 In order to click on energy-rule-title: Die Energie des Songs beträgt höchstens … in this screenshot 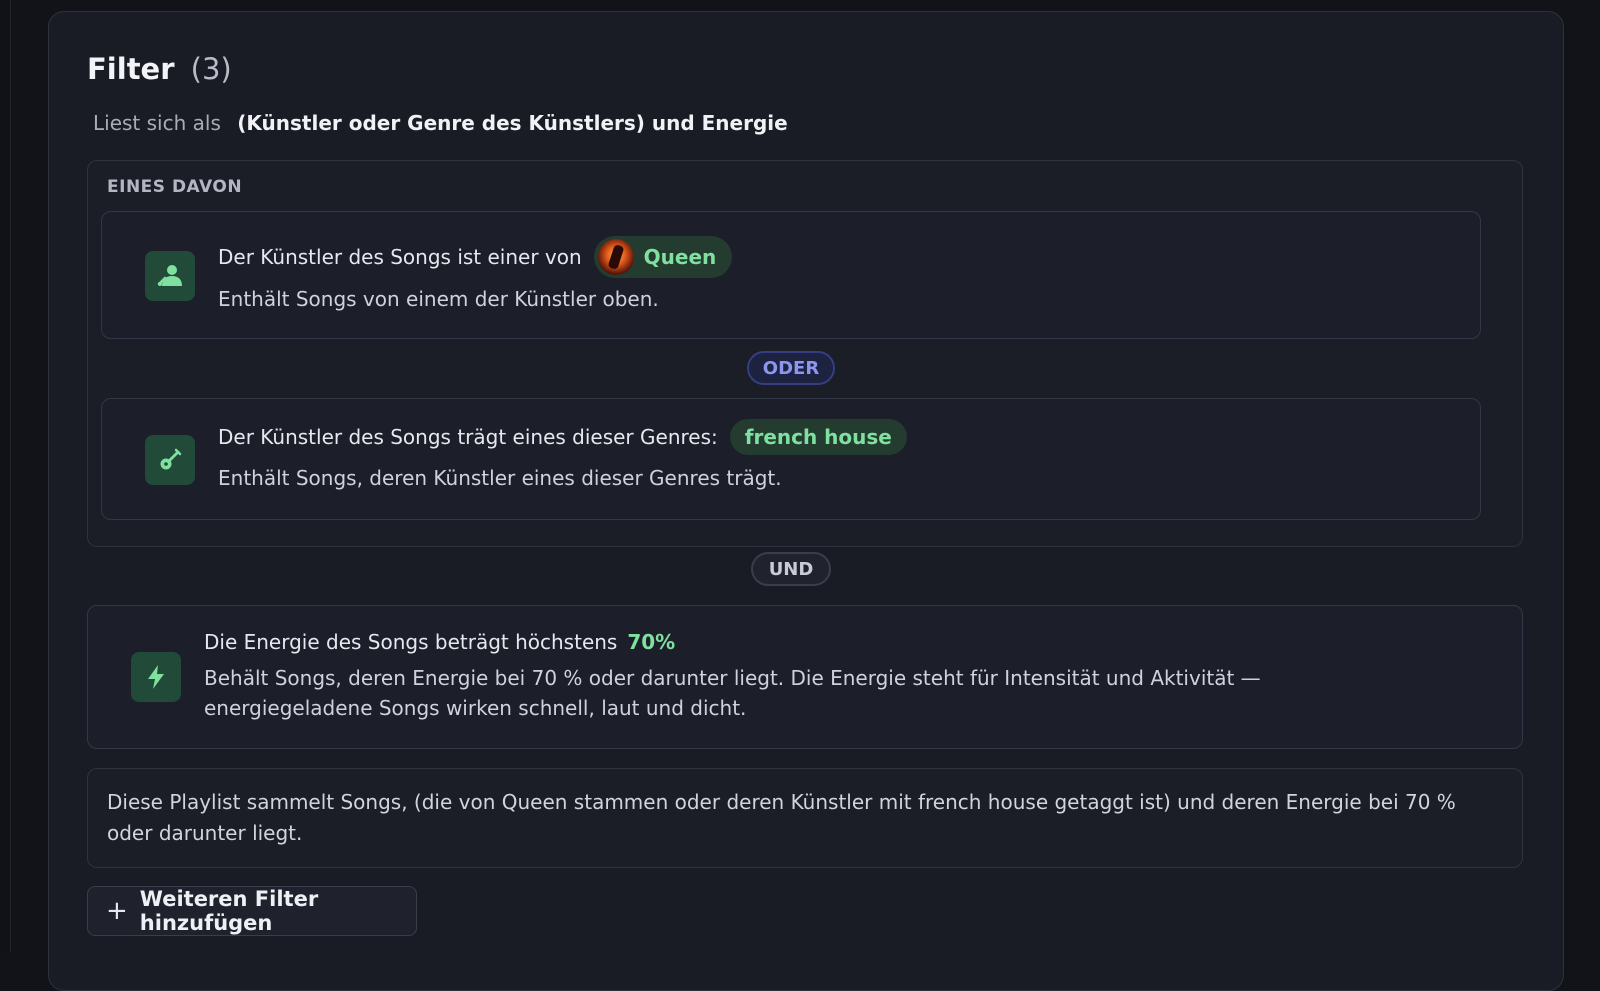, I will do `click(439, 642)`.